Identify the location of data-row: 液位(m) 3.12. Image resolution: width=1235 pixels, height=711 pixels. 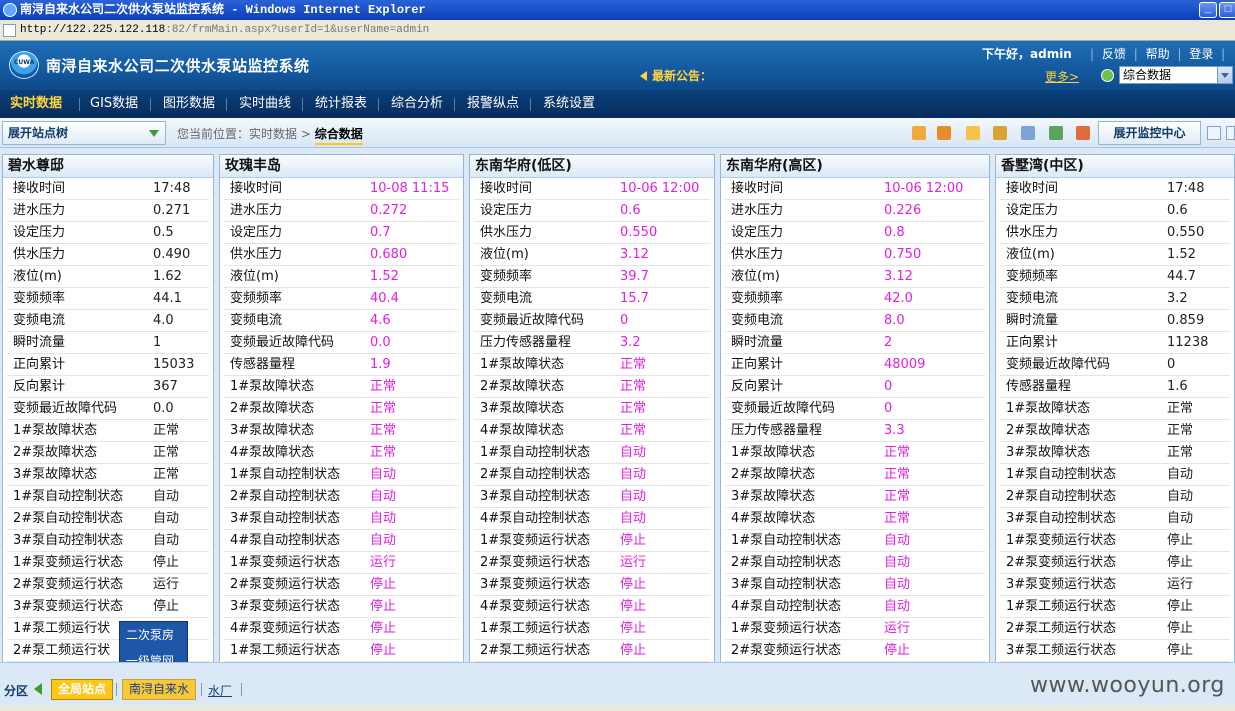
(592, 255).